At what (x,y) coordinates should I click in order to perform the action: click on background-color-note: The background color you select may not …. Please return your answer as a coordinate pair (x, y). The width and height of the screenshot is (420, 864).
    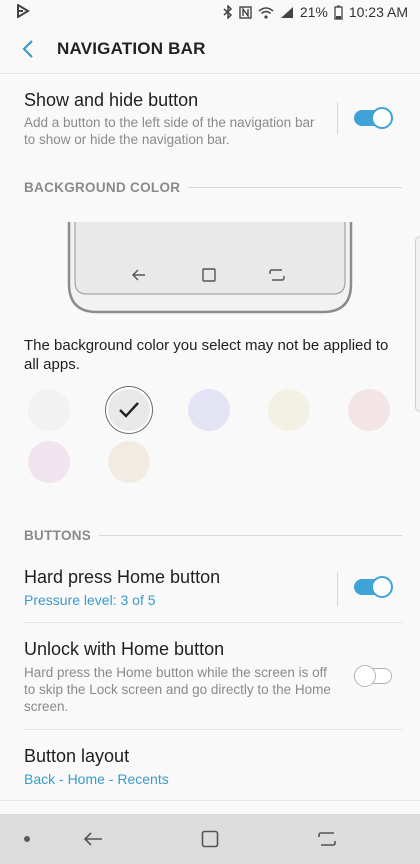
    Looking at the image, I should click on (206, 355).